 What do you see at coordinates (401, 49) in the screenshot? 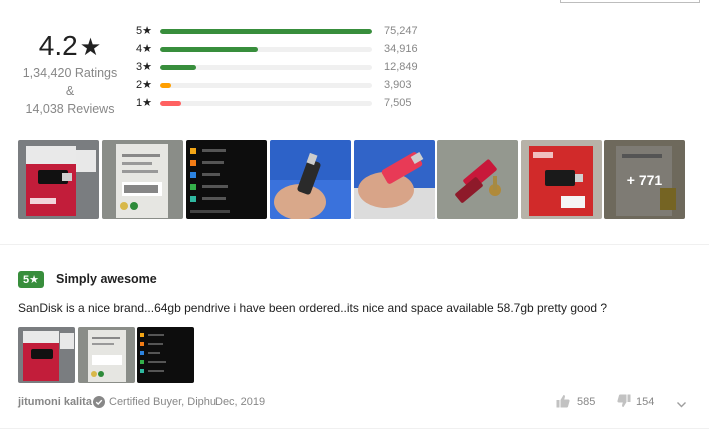
I see `rating-bar-count: 34,916` at bounding box center [401, 49].